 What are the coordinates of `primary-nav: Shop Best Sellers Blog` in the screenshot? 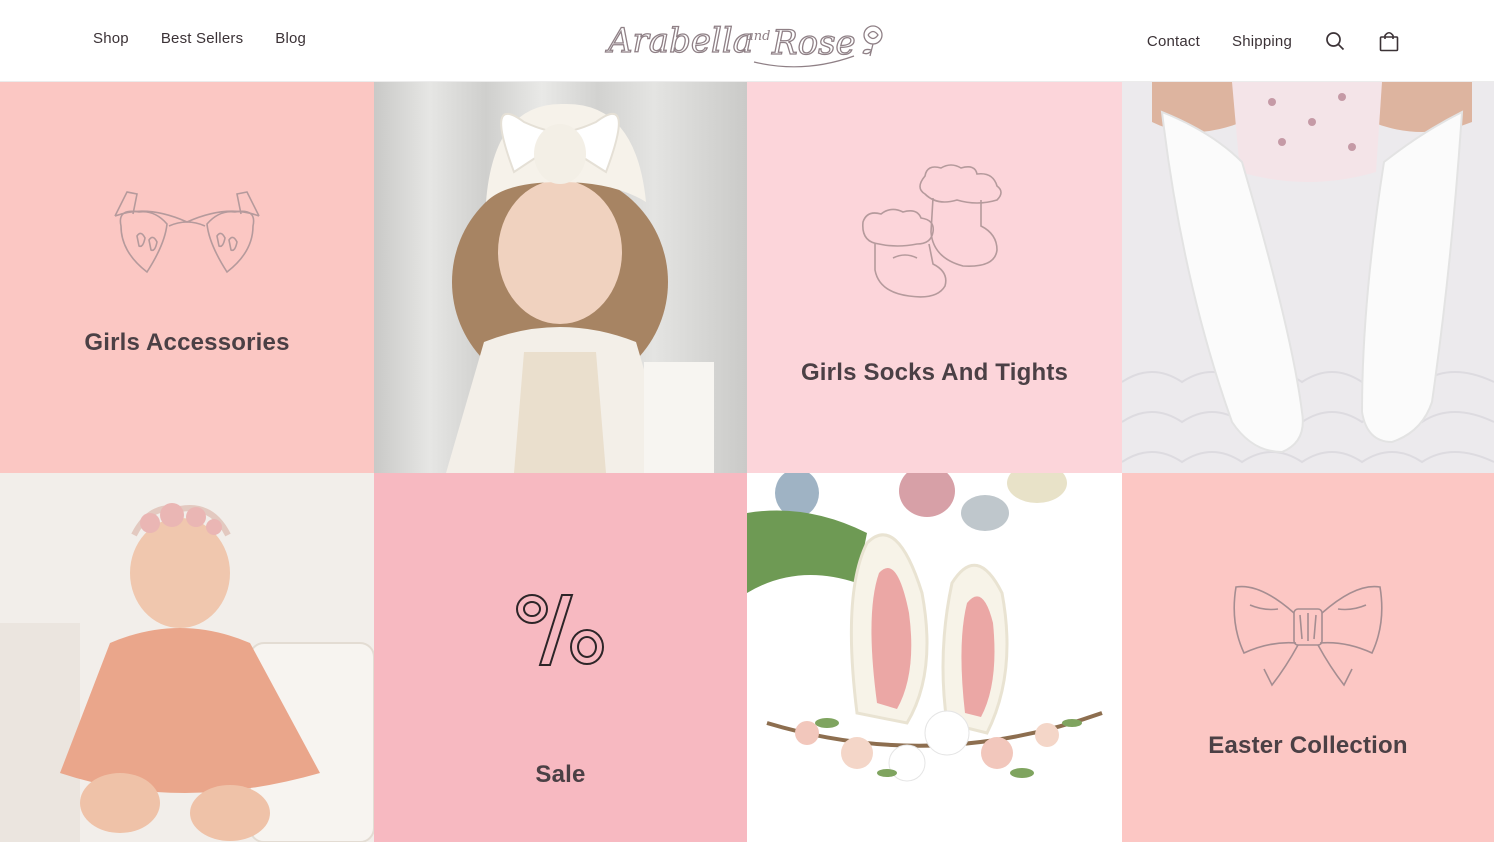 It's located at (199, 38).